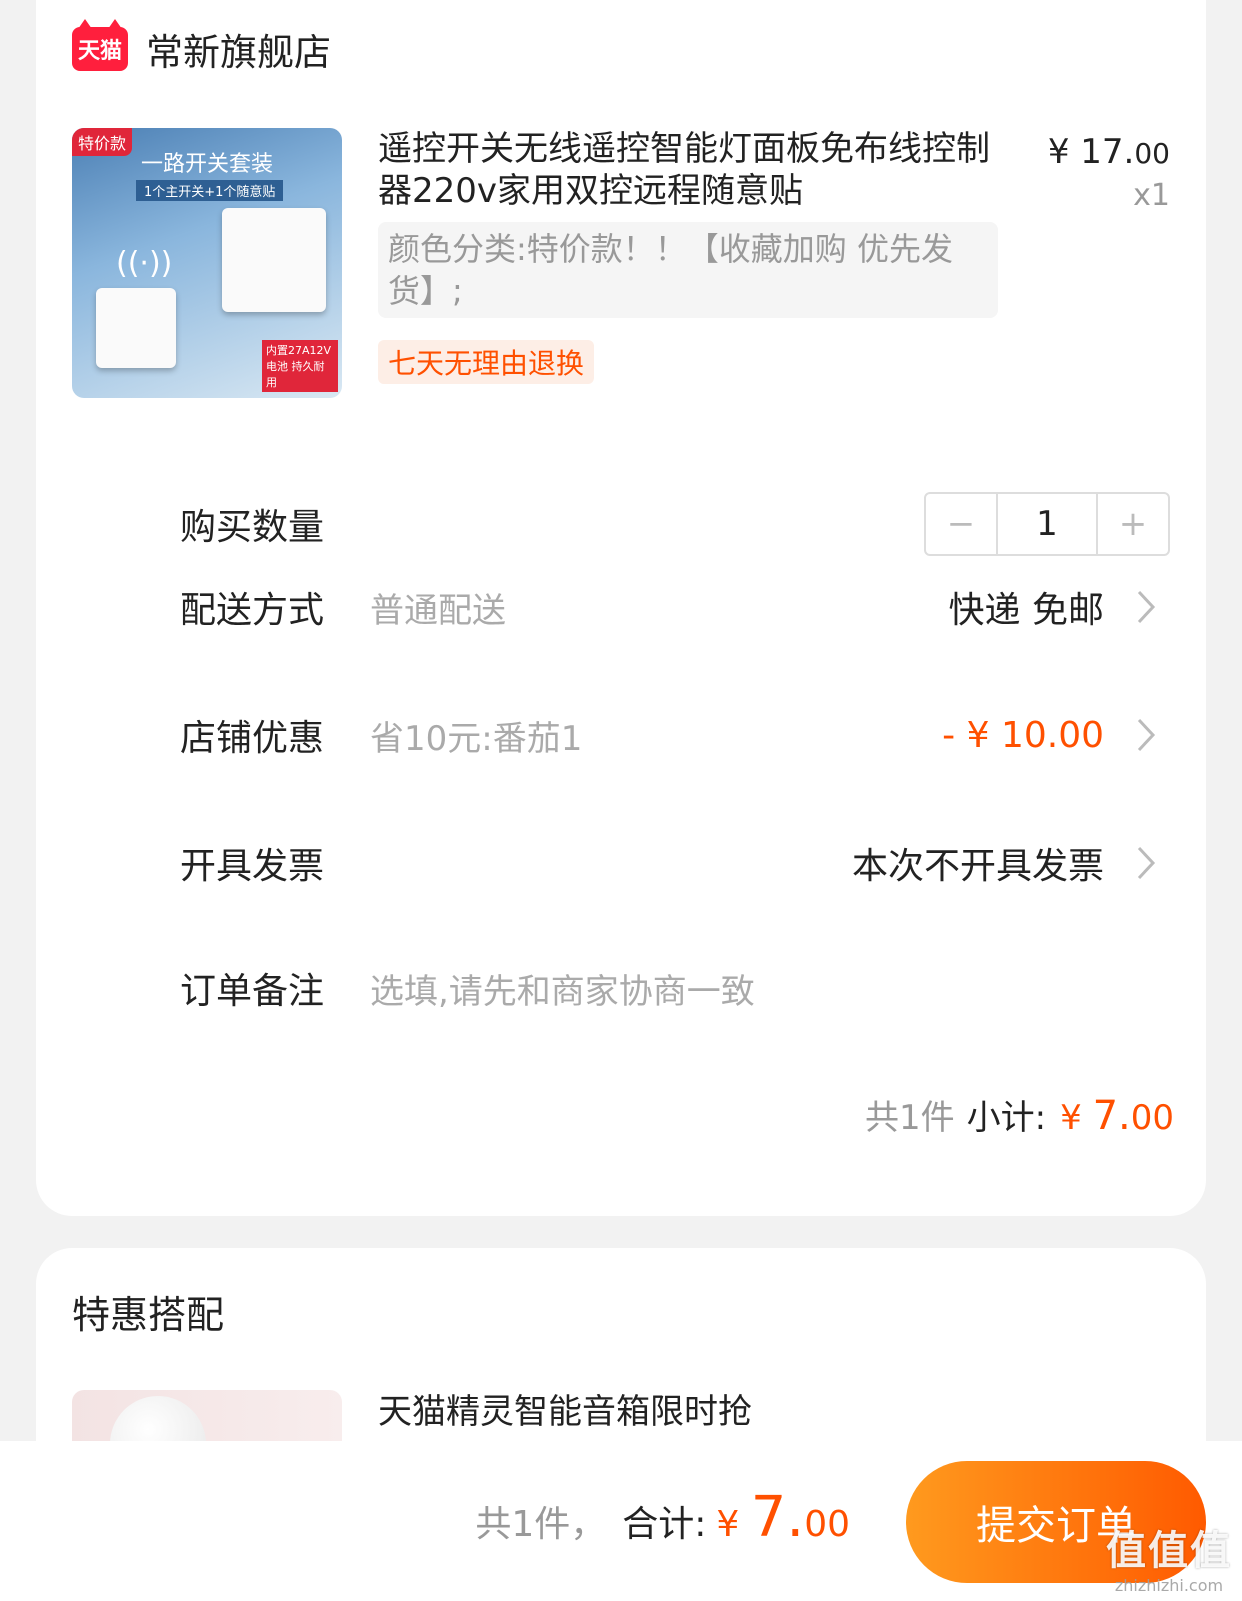 Image resolution: width=1242 pixels, height=1601 pixels. Describe the element at coordinates (541, 1524) in the screenshot. I see `total-count: 共1件，` at that location.